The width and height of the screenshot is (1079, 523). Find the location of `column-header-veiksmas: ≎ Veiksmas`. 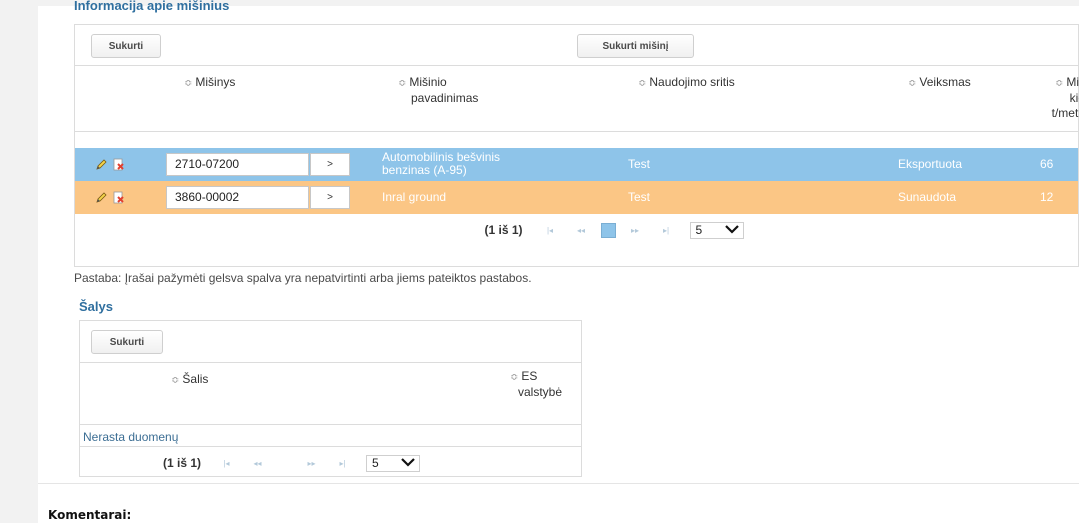

column-header-veiksmas: ≎ Veiksmas is located at coordinates (939, 83).